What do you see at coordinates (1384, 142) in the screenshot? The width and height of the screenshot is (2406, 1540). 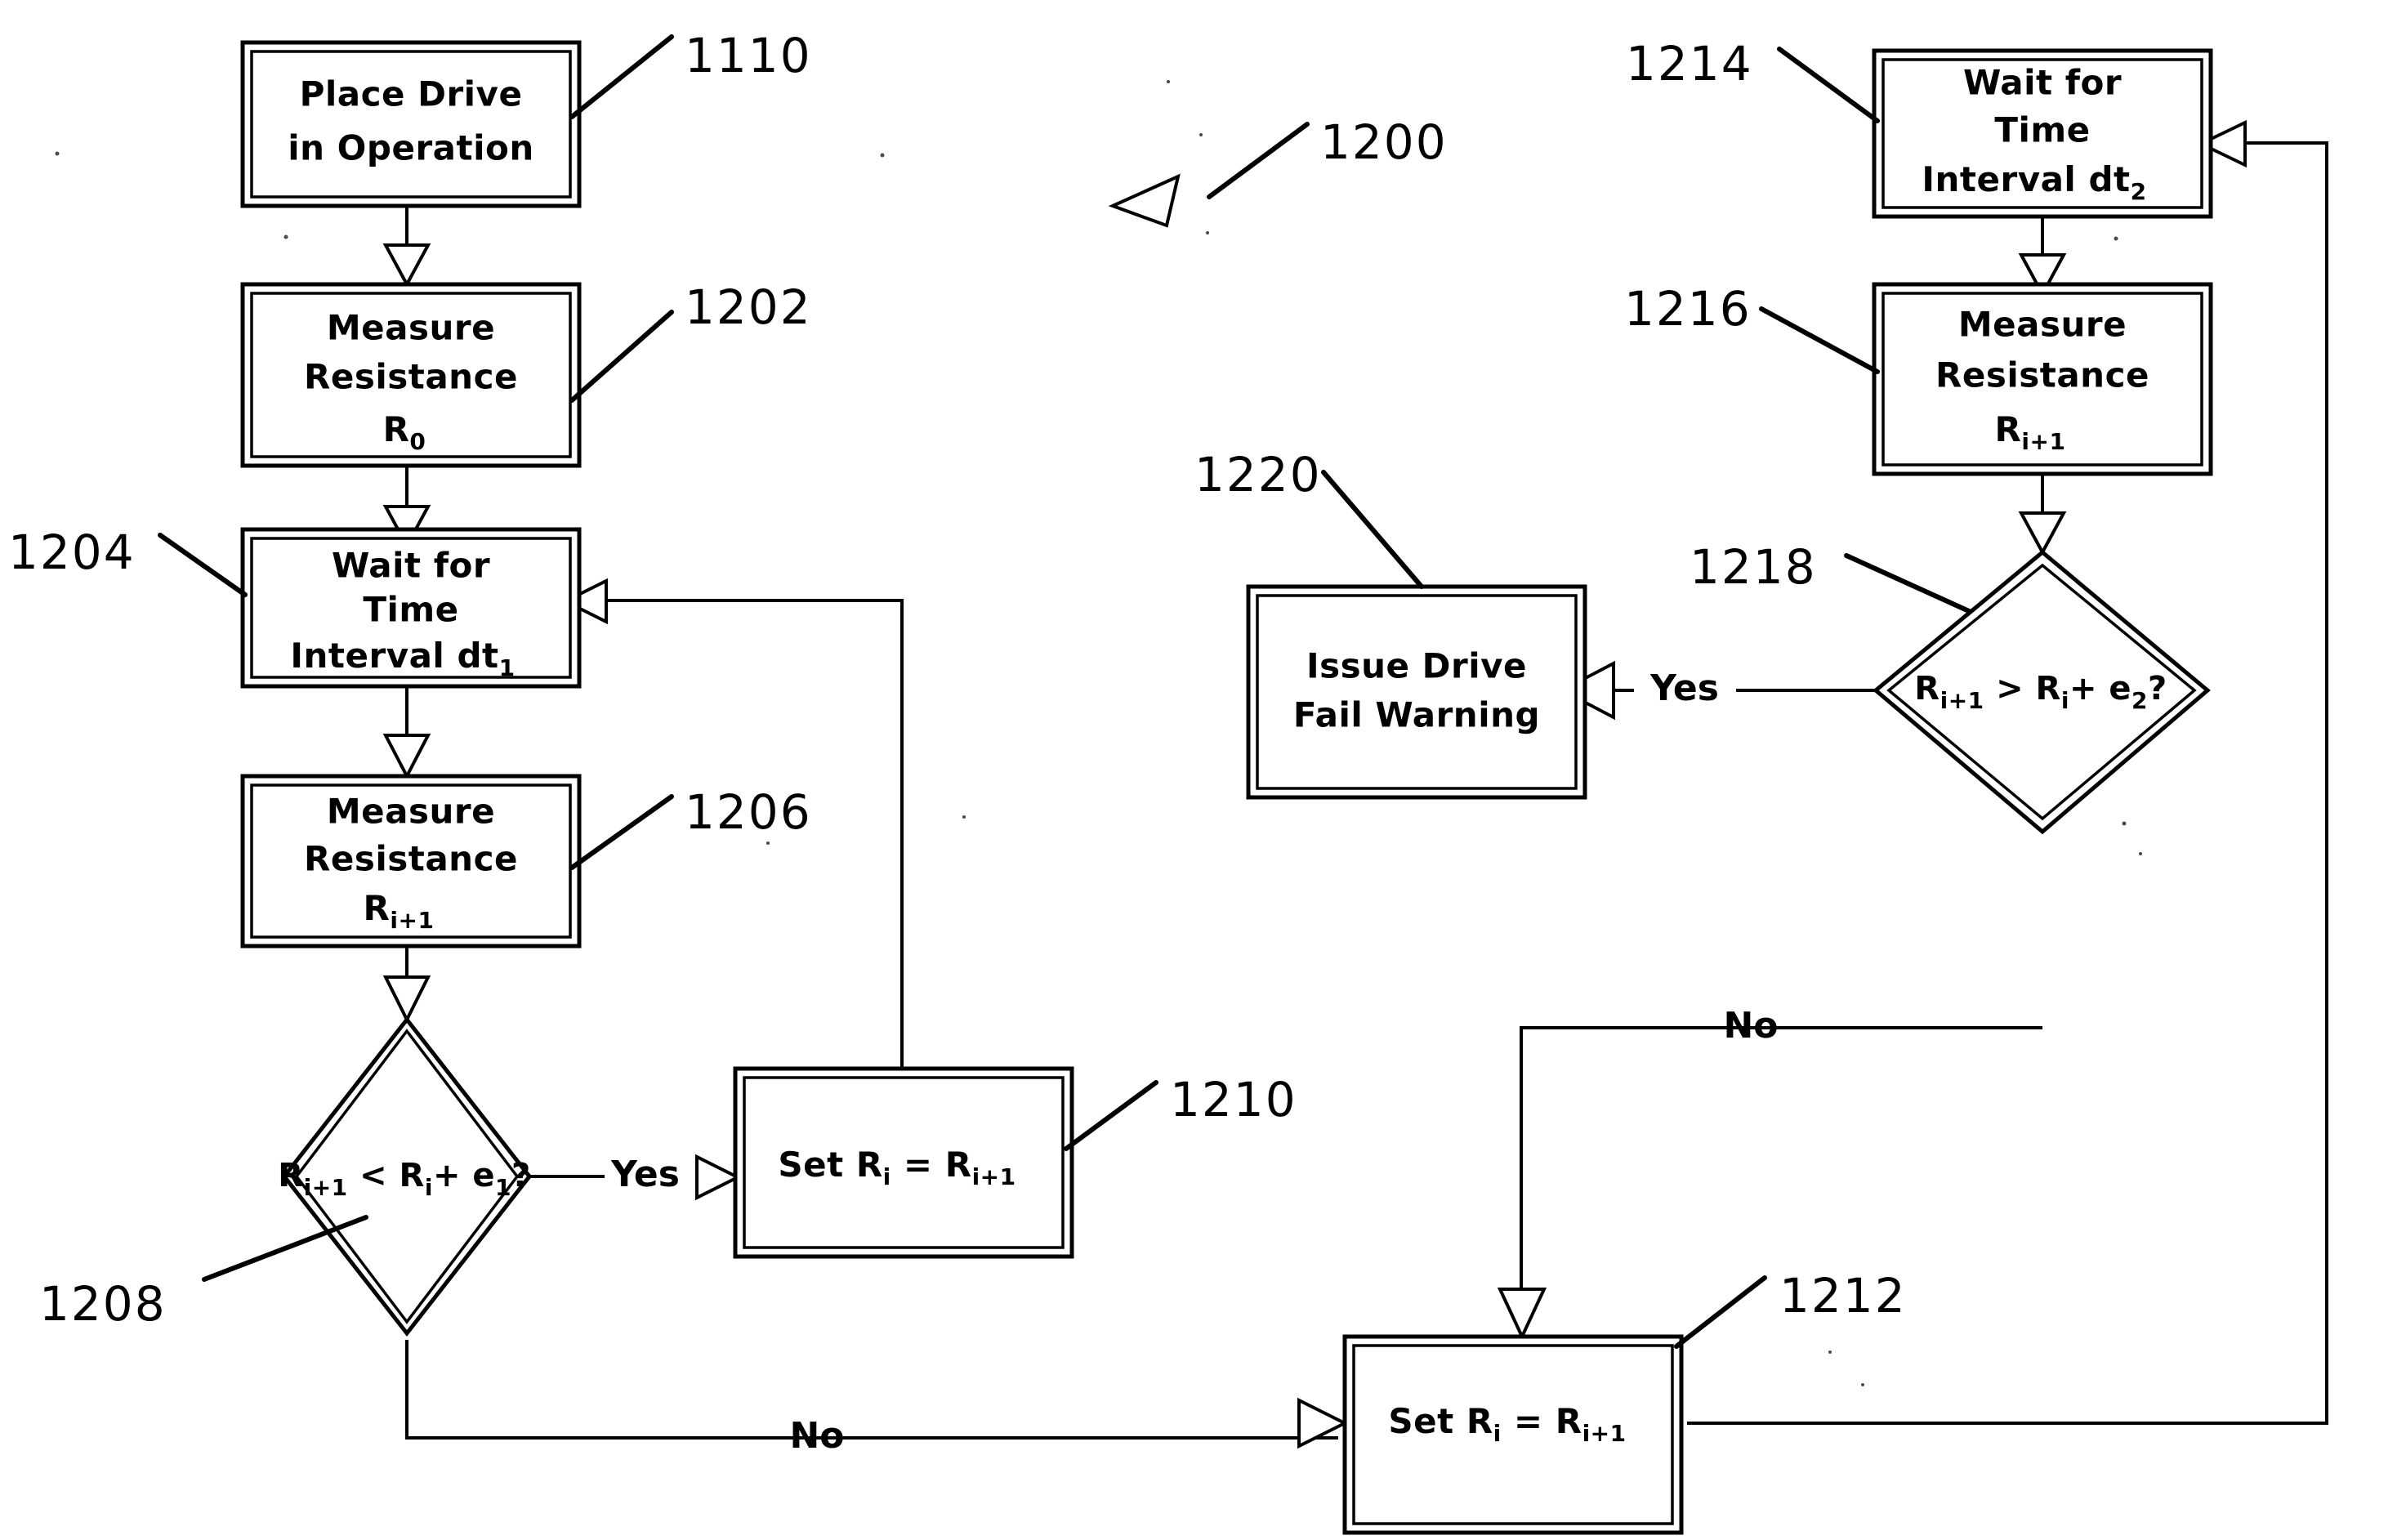 I see `ref-label-1200: 1200` at bounding box center [1384, 142].